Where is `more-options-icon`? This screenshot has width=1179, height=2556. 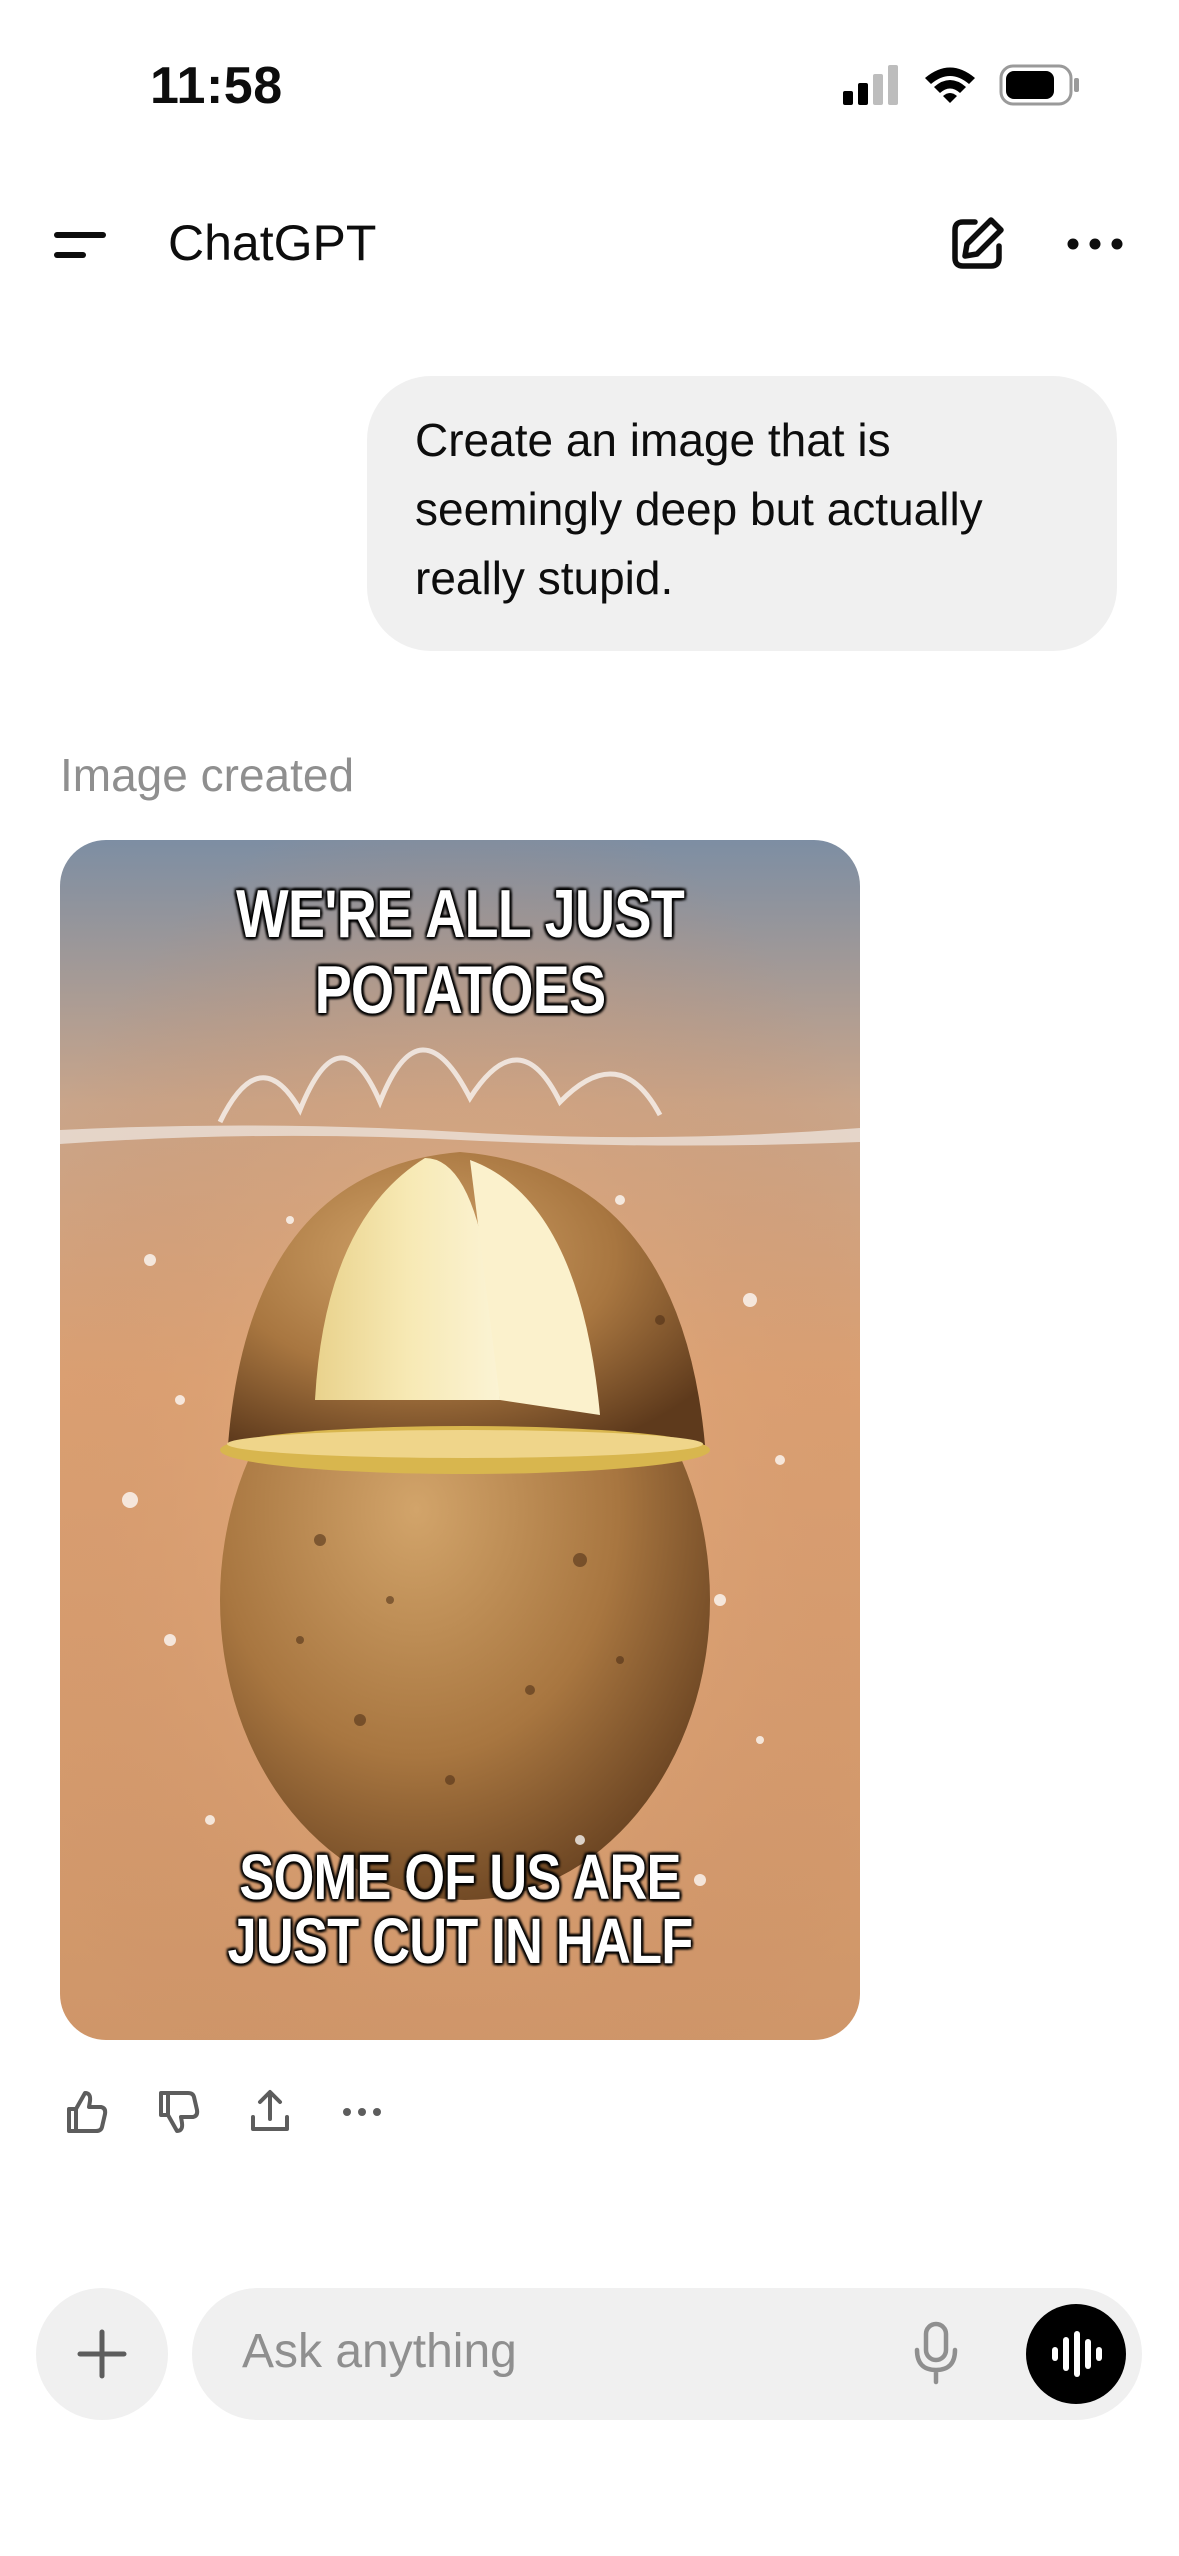 more-options-icon is located at coordinates (1095, 244).